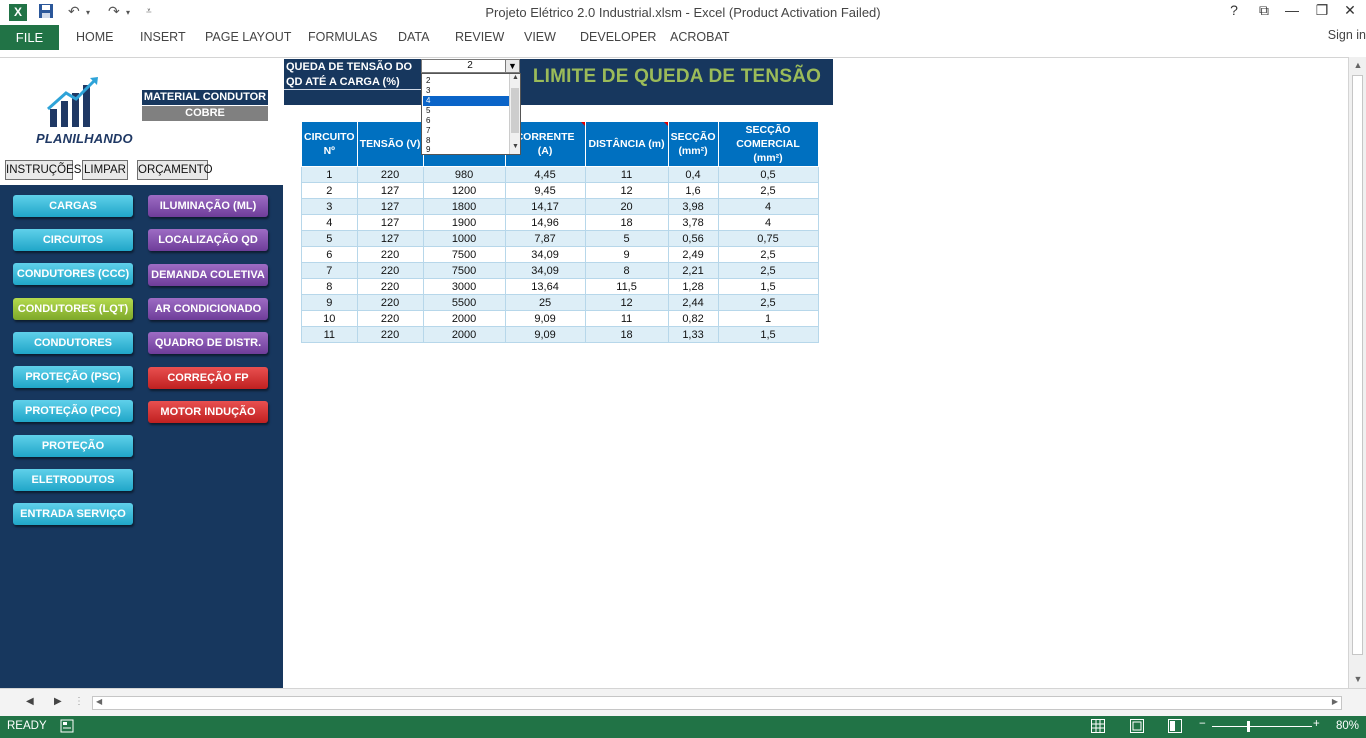 The width and height of the screenshot is (1366, 738). What do you see at coordinates (464, 286) in the screenshot?
I see `table-cell: 3000` at bounding box center [464, 286].